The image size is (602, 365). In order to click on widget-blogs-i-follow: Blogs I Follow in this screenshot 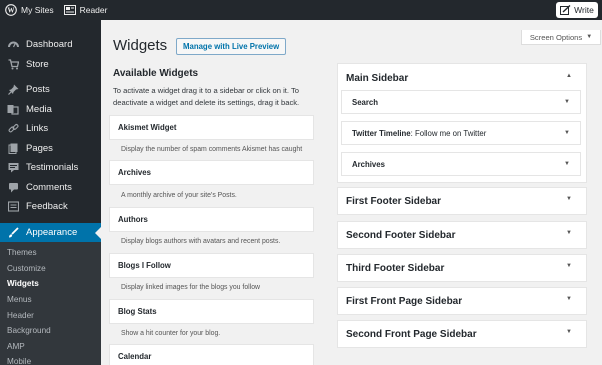, I will do `click(211, 265)`.